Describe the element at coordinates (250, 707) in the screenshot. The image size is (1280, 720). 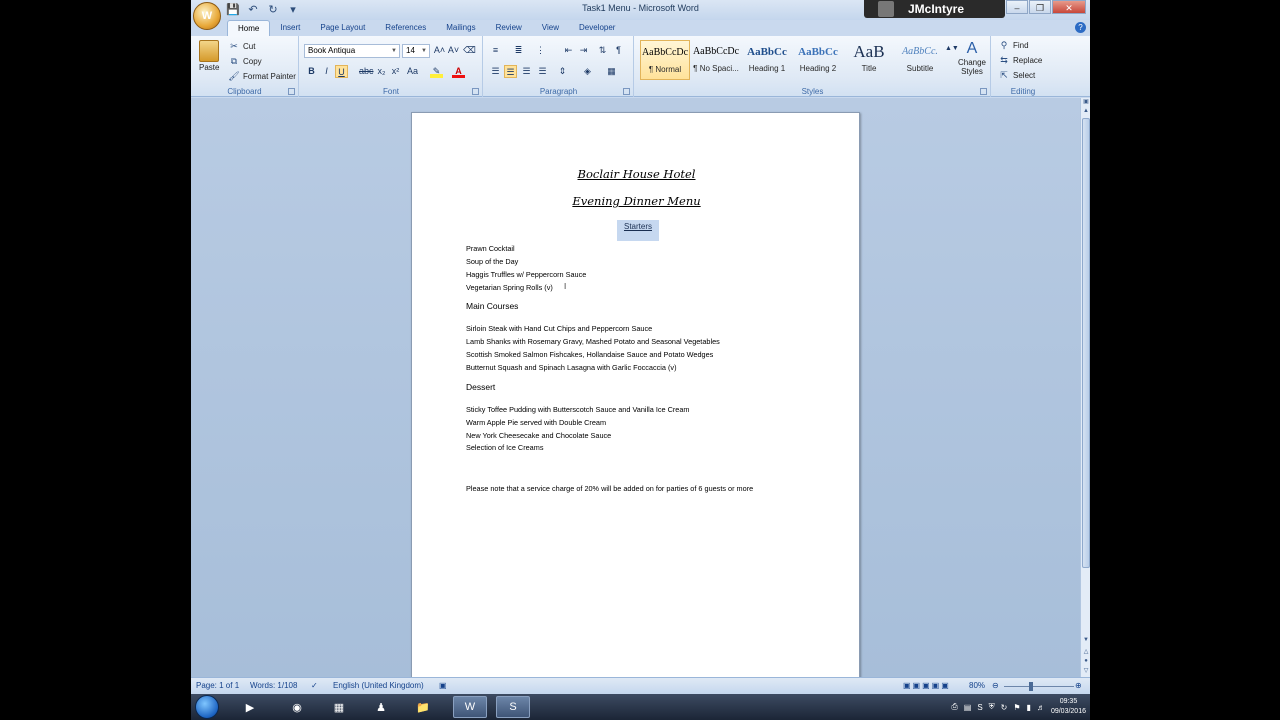
I see `media-player-icon: ▶` at that location.